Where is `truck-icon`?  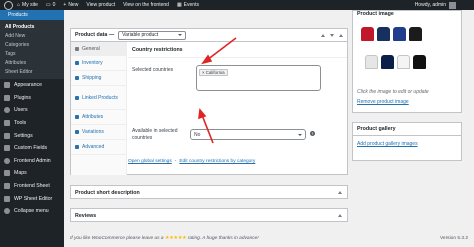
truck-icon is located at coordinates (77, 78).